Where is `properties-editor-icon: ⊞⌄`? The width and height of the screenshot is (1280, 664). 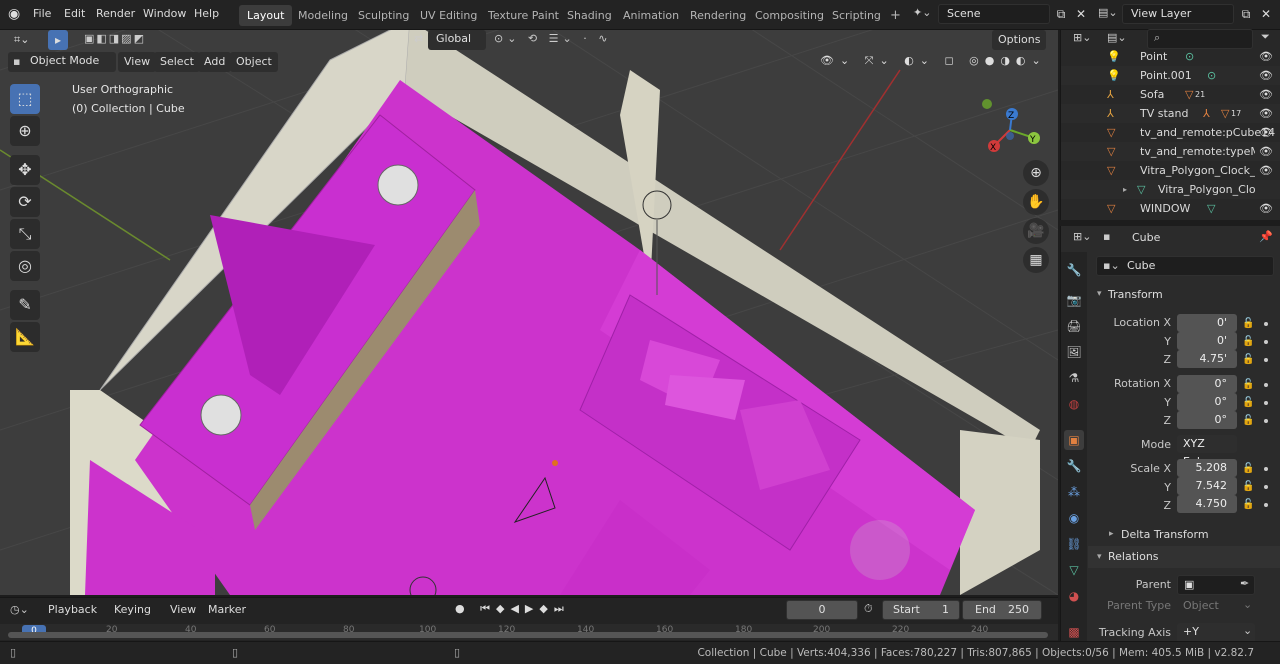 properties-editor-icon: ⊞⌄ is located at coordinates (1082, 236).